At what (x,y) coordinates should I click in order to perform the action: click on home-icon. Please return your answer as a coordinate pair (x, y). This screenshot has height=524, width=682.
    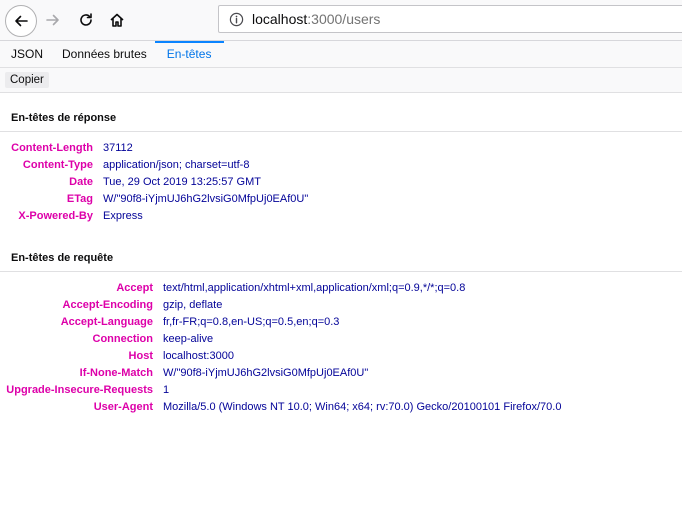
    Looking at the image, I should click on (117, 20).